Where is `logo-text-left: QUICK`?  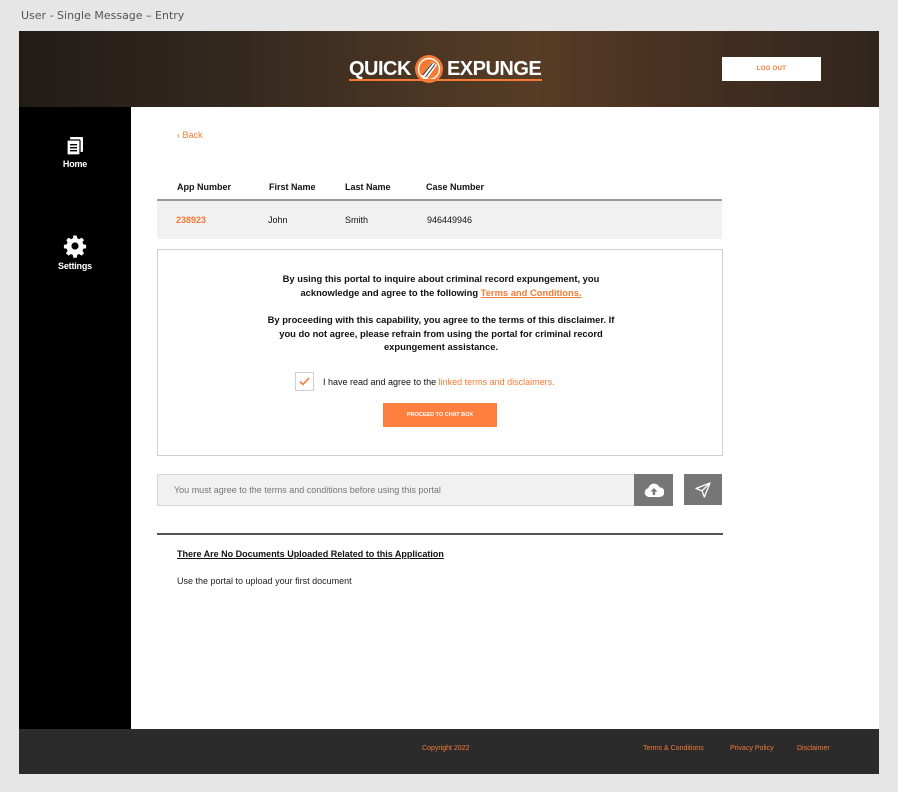
logo-text-left: QUICK is located at coordinates (380, 69).